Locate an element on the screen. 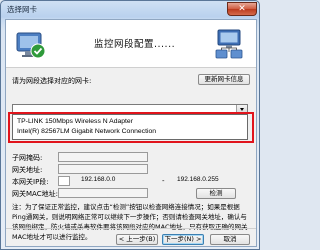  ip-range-label: 本网关IP段: is located at coordinates (30, 182).